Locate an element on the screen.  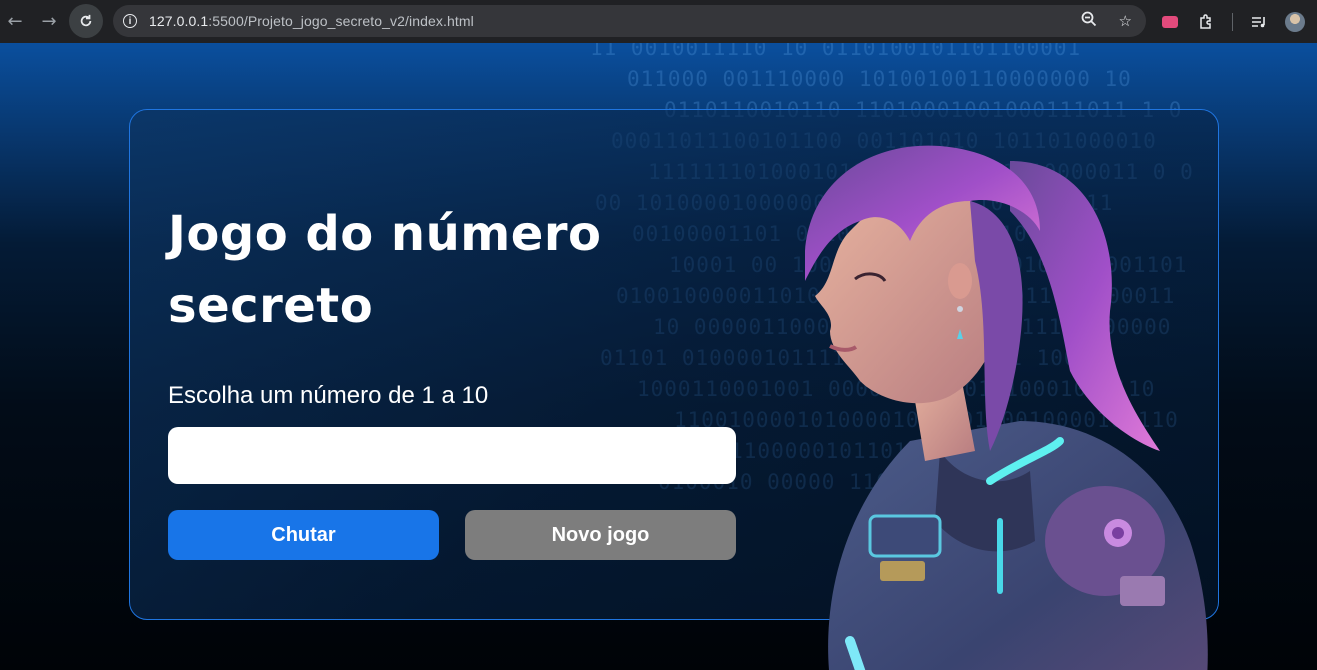
back-arrow-icon: ← is located at coordinates (16, 21).